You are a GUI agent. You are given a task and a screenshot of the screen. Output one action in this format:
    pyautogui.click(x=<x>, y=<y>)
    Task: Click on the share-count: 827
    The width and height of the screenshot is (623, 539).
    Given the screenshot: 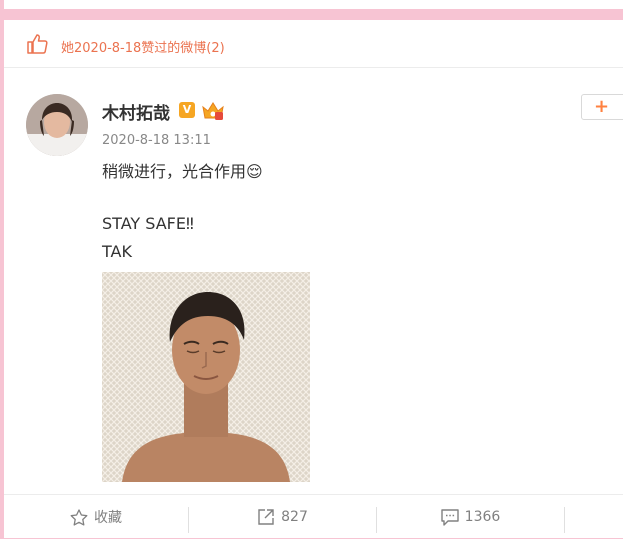 What is the action you would take?
    pyautogui.click(x=294, y=517)
    